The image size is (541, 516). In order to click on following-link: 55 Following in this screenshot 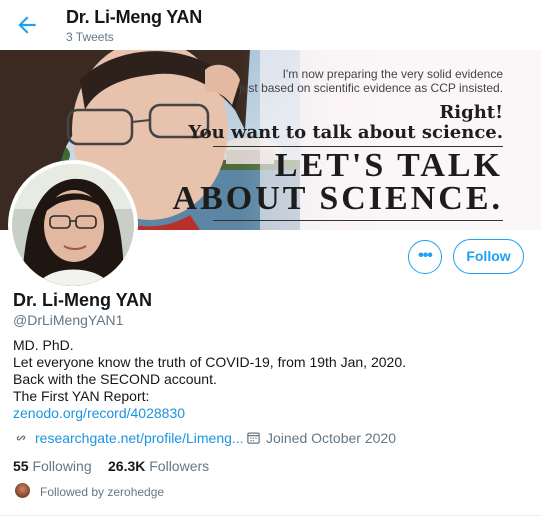, I will do `click(52, 466)`.